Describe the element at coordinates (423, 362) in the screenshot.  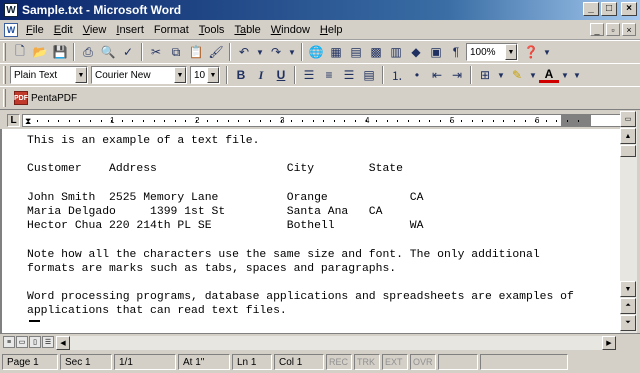
I see `status-ovr: OVR` at that location.